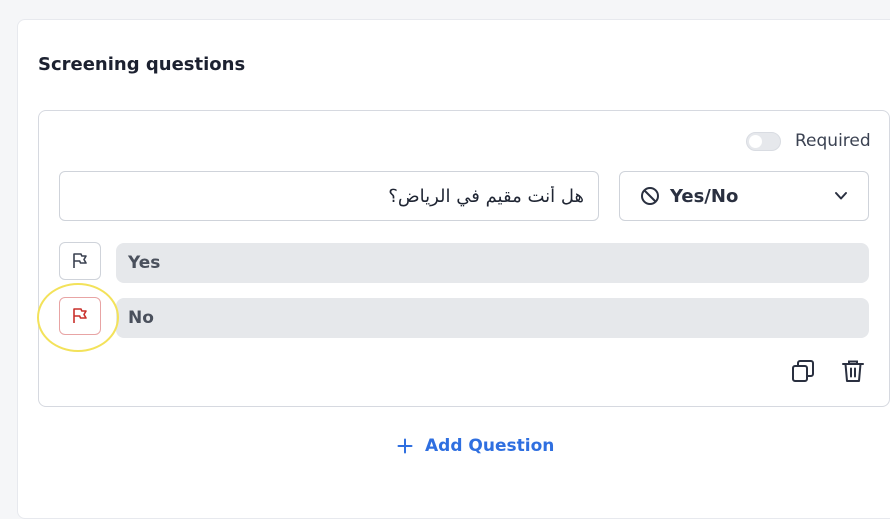 This screenshot has width=890, height=519. I want to click on duplicate-question-button, so click(803, 371).